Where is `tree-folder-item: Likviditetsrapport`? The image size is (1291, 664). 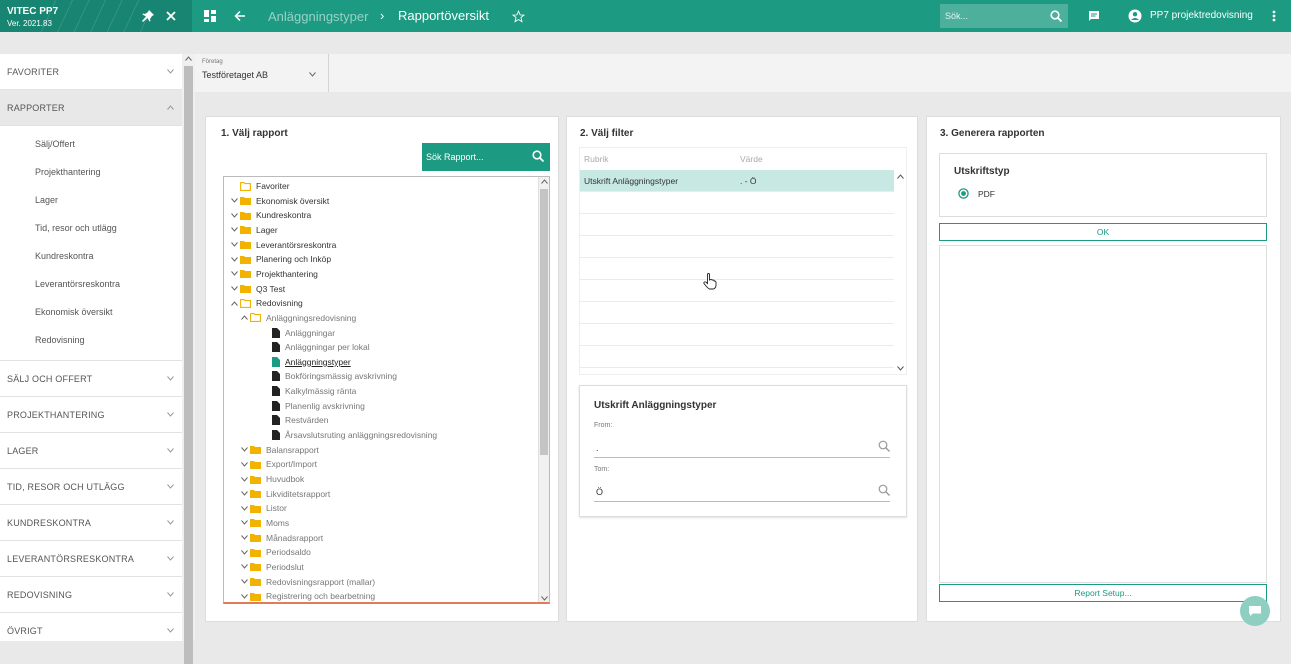 tree-folder-item: Likviditetsrapport is located at coordinates (285, 494).